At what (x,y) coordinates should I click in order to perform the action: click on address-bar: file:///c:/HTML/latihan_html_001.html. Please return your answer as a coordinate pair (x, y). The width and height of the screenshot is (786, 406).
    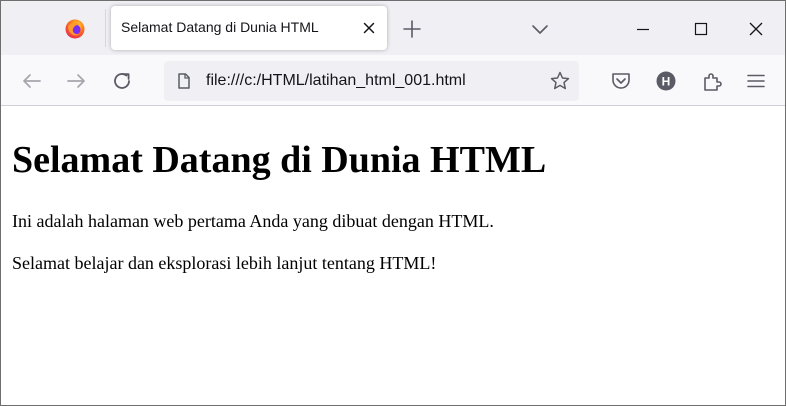
    Looking at the image, I should click on (371, 81).